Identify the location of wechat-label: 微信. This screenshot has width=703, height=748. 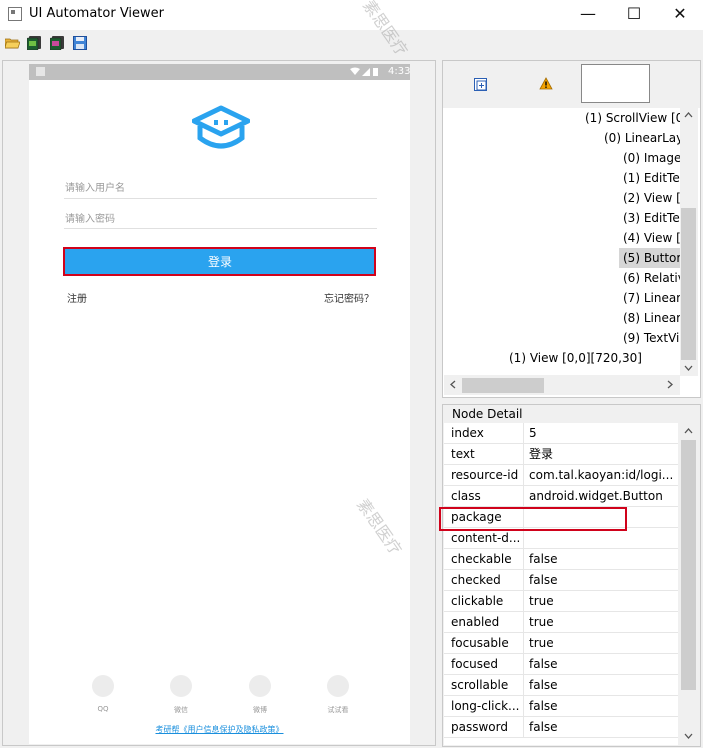
(181, 710).